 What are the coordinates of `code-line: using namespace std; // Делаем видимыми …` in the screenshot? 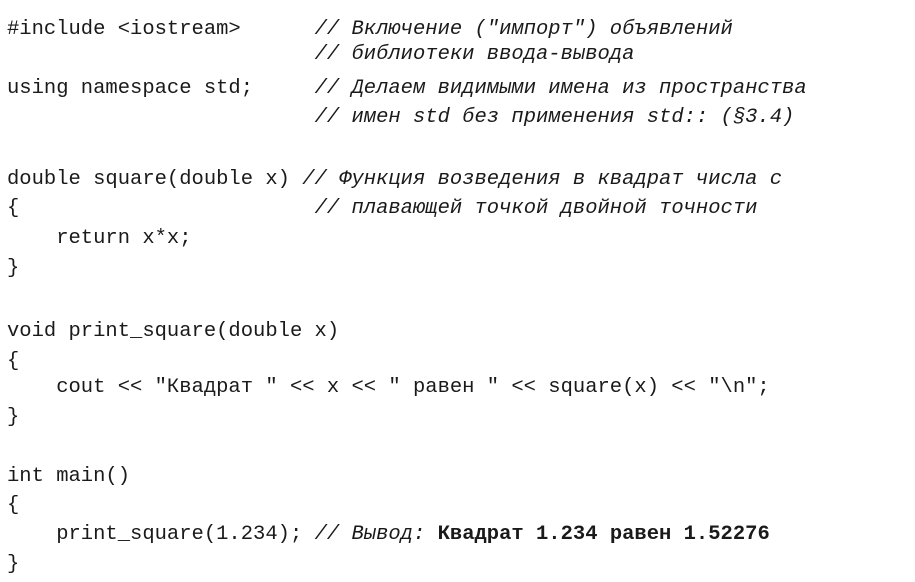 It's located at (407, 89).